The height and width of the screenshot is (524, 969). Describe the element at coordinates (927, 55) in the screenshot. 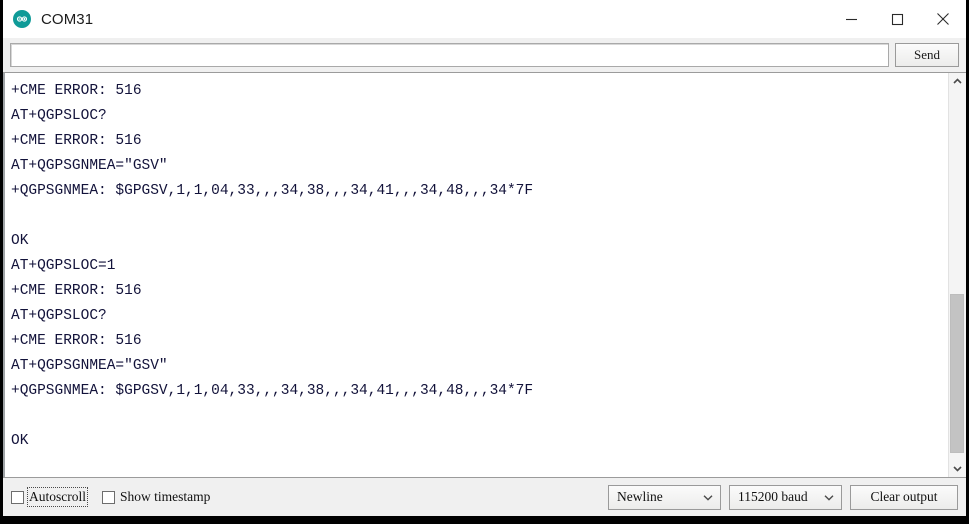

I see `send-button: Send` at that location.